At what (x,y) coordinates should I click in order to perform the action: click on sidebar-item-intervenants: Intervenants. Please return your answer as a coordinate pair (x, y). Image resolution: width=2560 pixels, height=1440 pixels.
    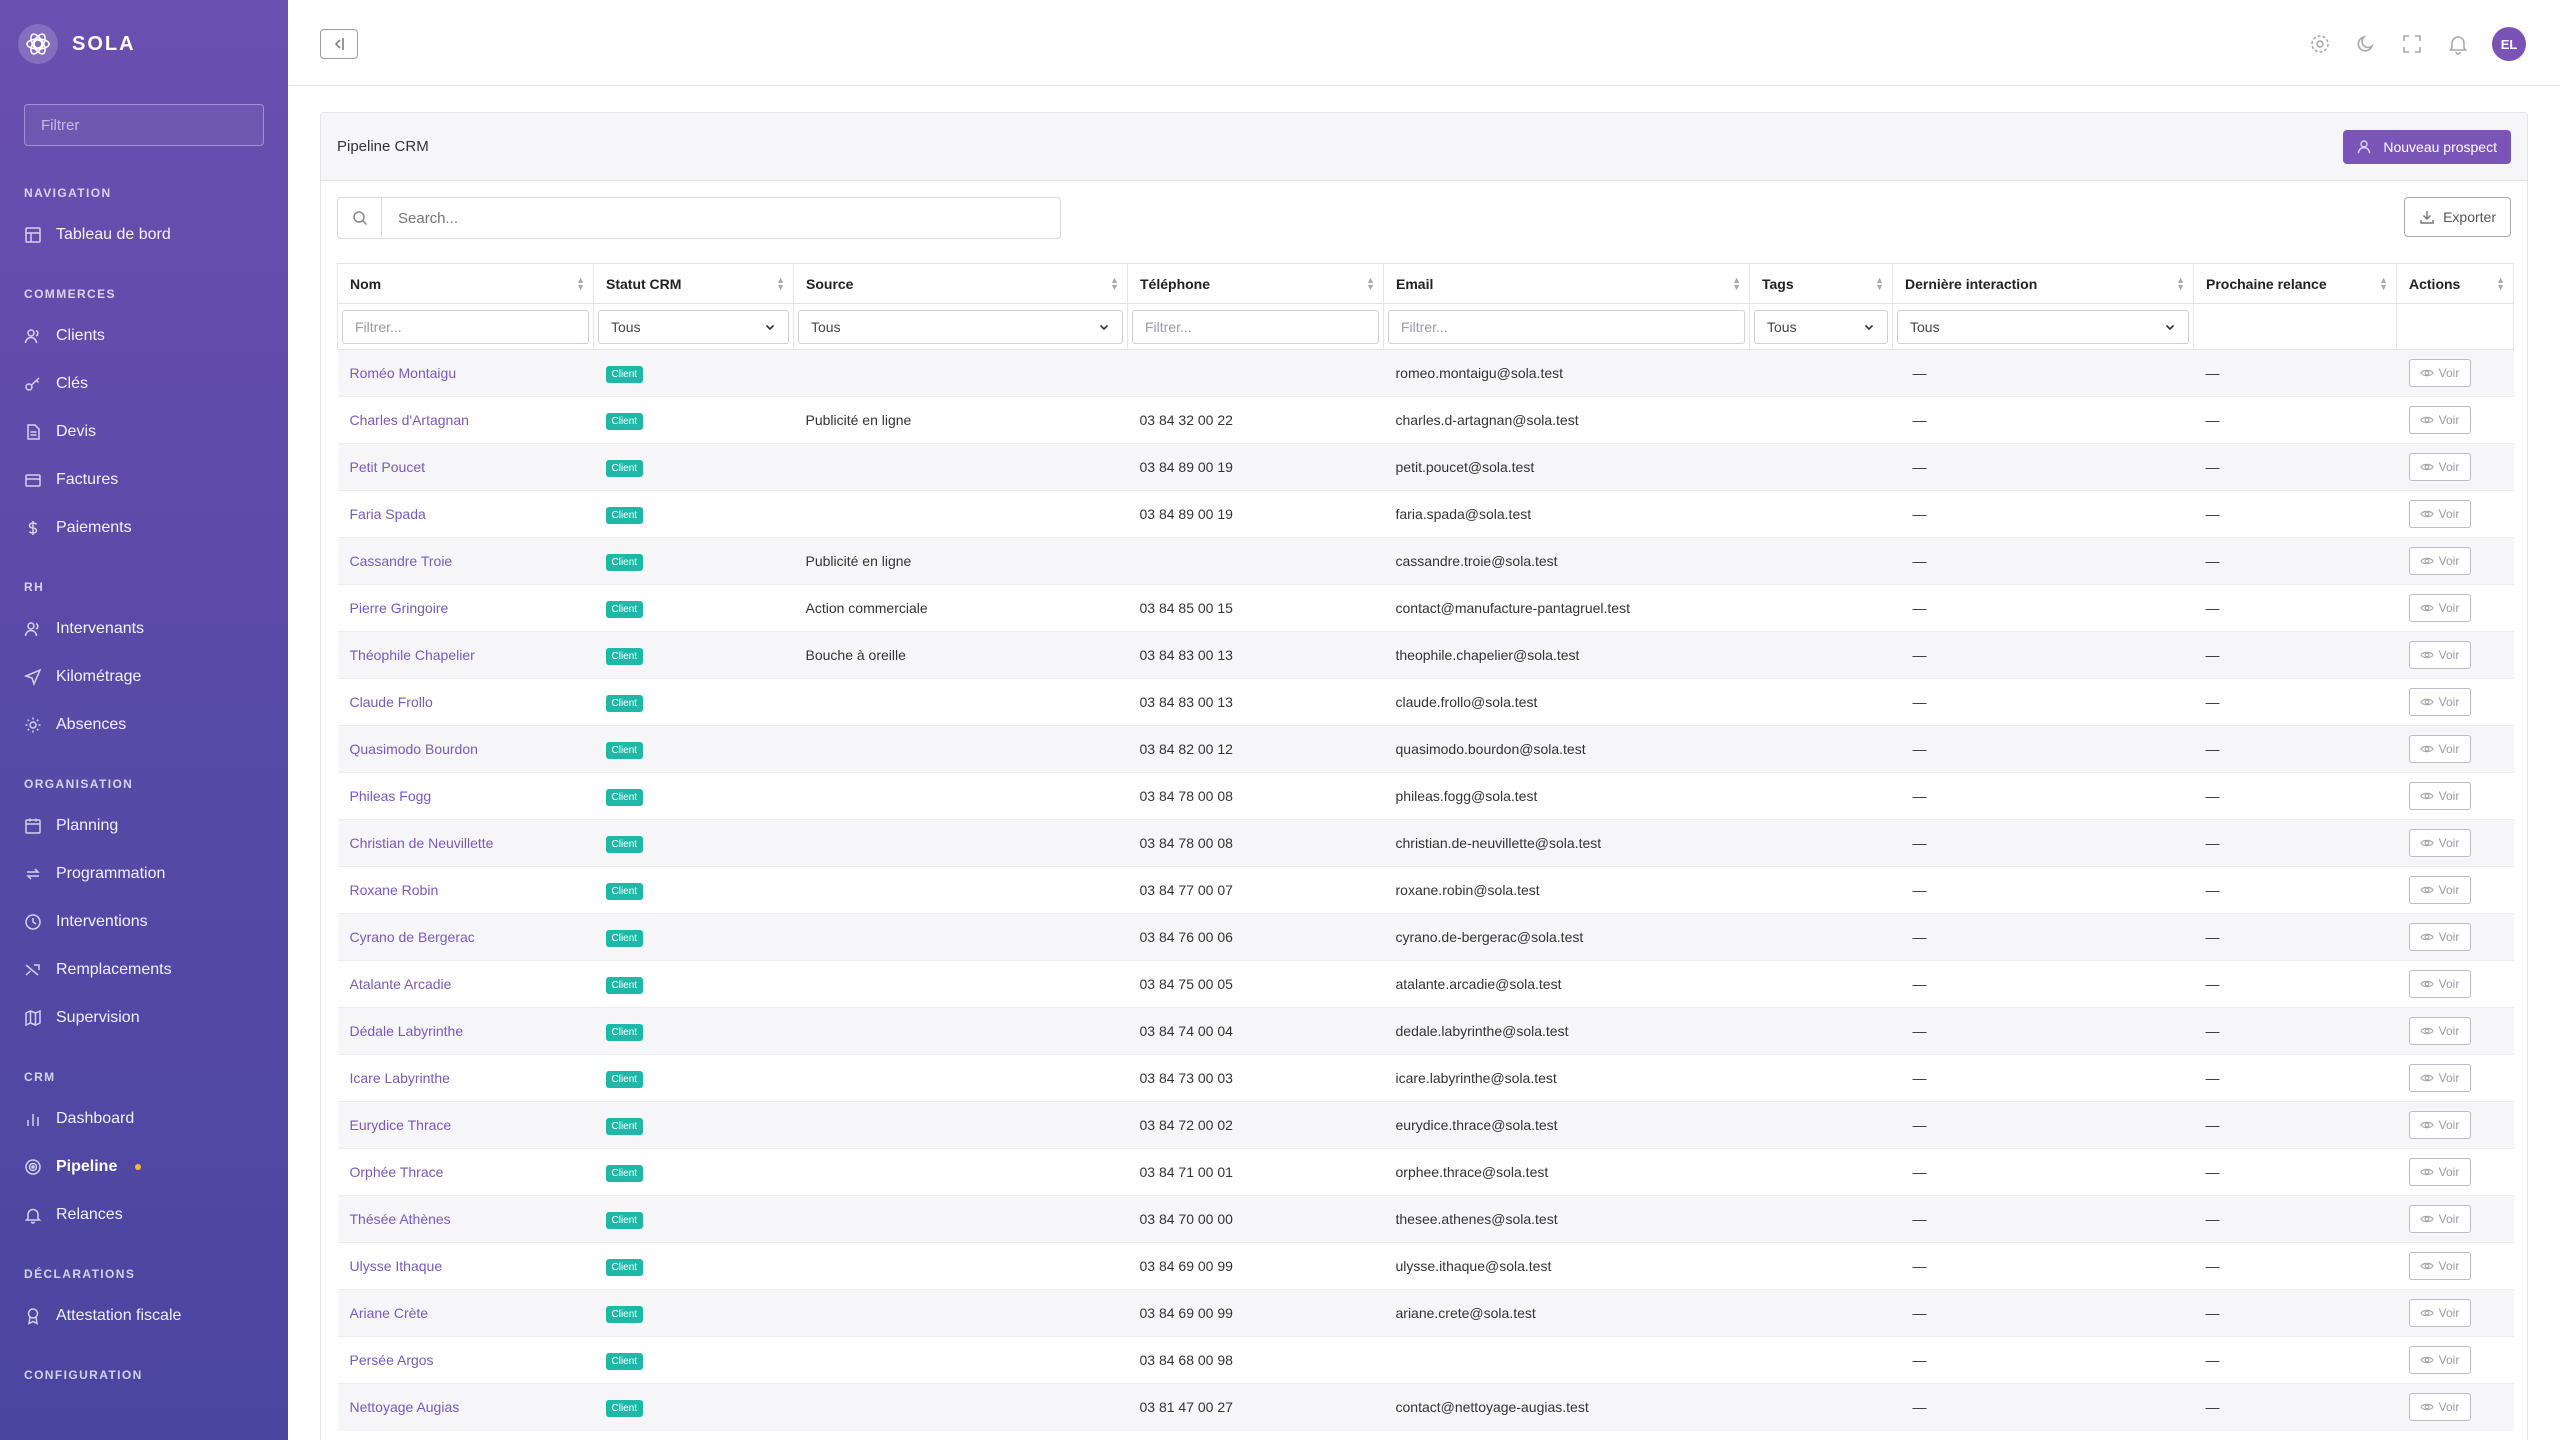
    Looking at the image, I should click on (84, 629).